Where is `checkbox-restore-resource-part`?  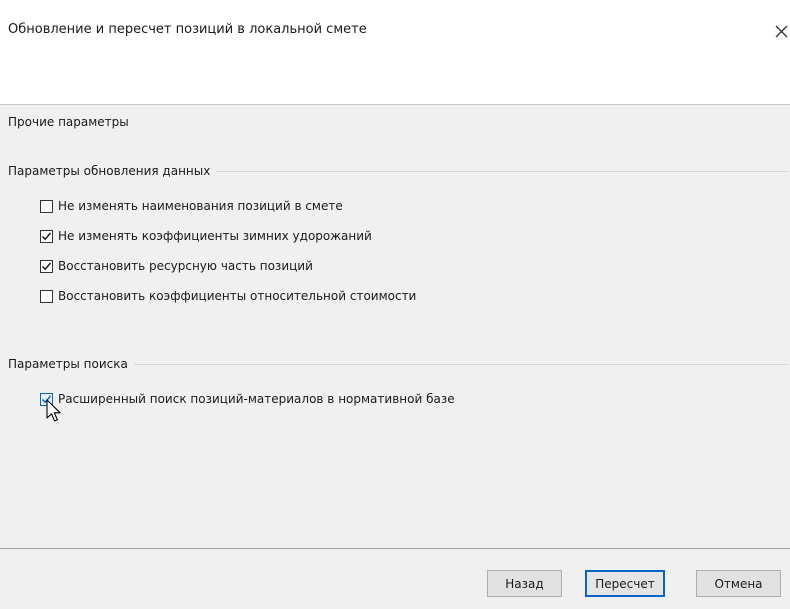
checkbox-restore-resource-part is located at coordinates (46, 266).